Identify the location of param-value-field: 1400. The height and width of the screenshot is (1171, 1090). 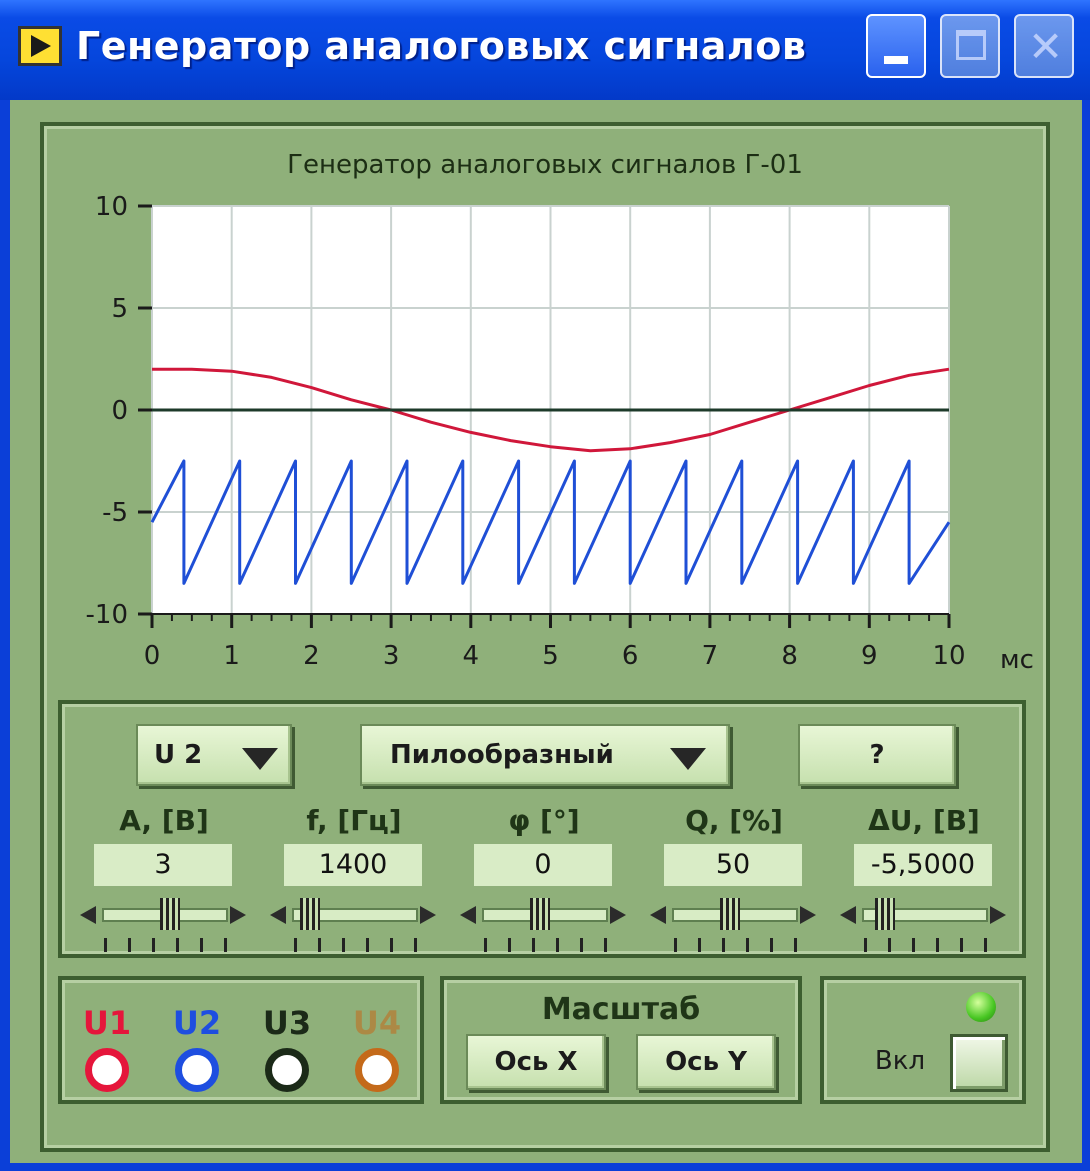
(353, 865).